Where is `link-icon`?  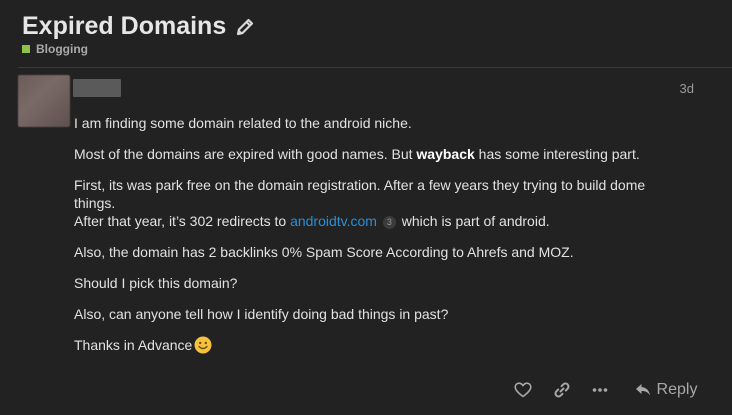
link-icon is located at coordinates (562, 390).